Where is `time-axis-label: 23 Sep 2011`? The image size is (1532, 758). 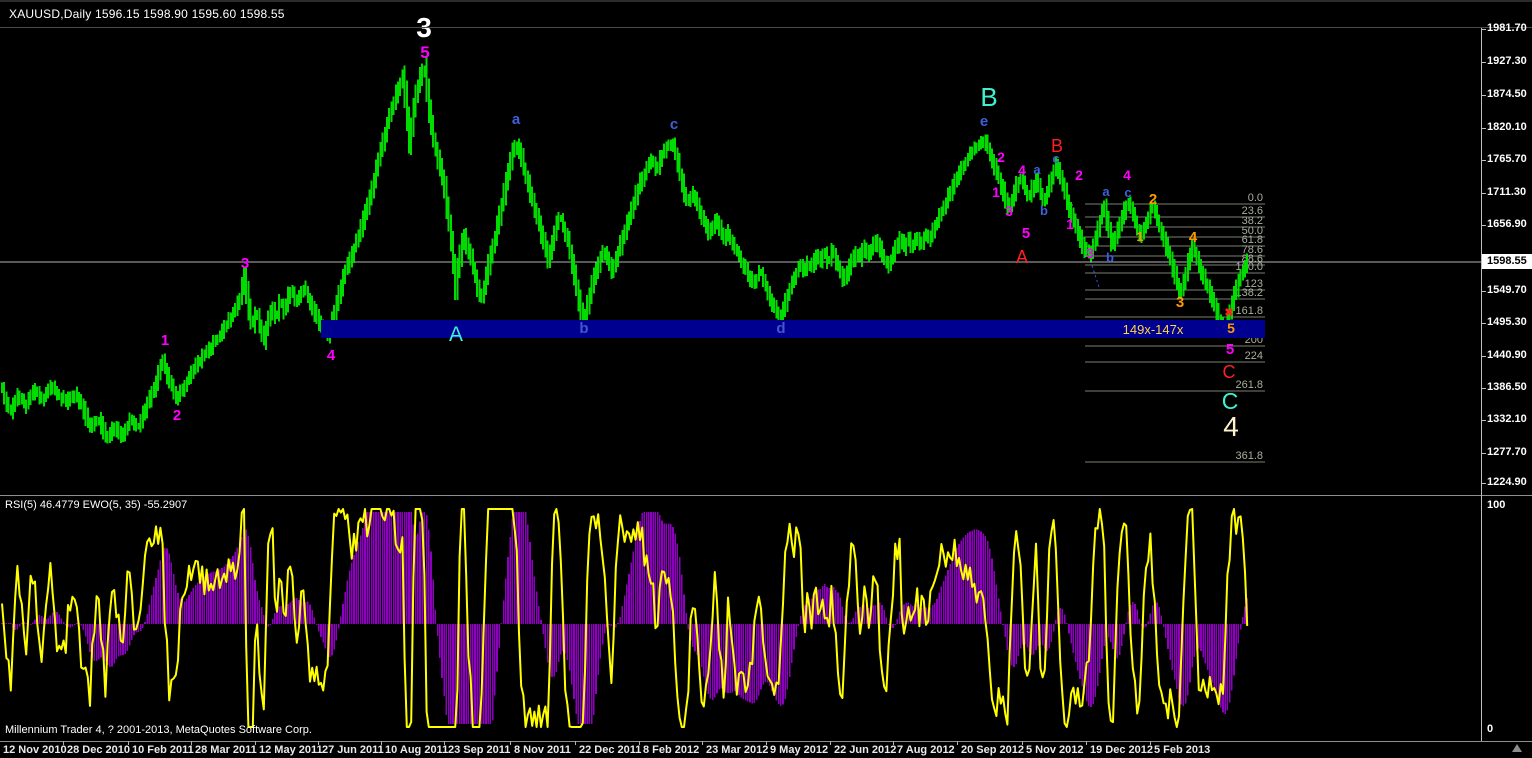 time-axis-label: 23 Sep 2011 is located at coordinates (479, 750).